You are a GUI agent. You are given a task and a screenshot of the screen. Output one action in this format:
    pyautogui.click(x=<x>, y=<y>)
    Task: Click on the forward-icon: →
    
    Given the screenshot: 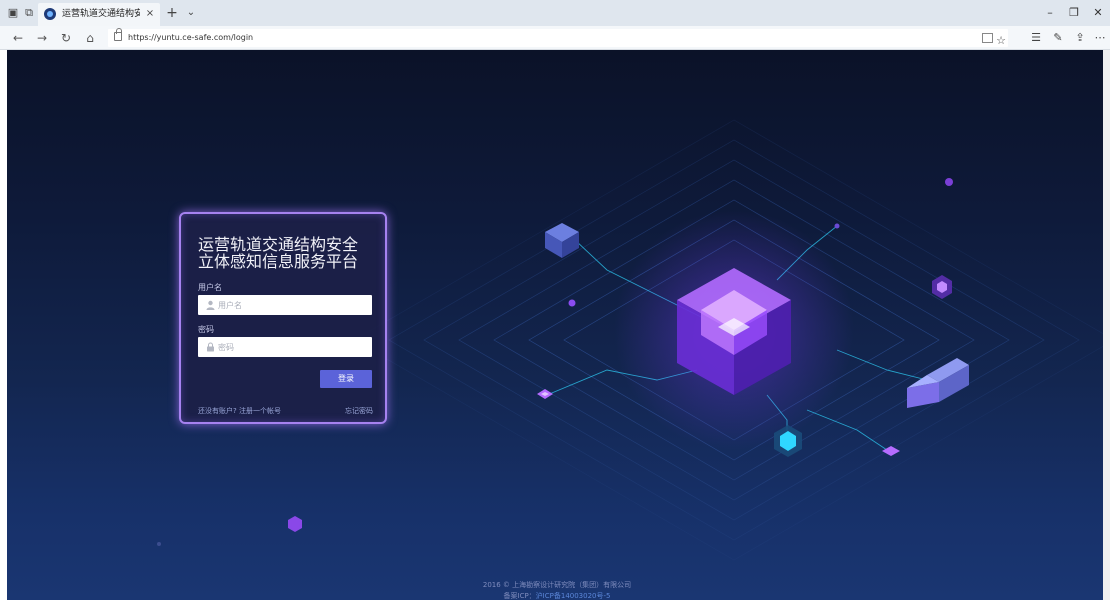 What is the action you would take?
    pyautogui.click(x=42, y=38)
    